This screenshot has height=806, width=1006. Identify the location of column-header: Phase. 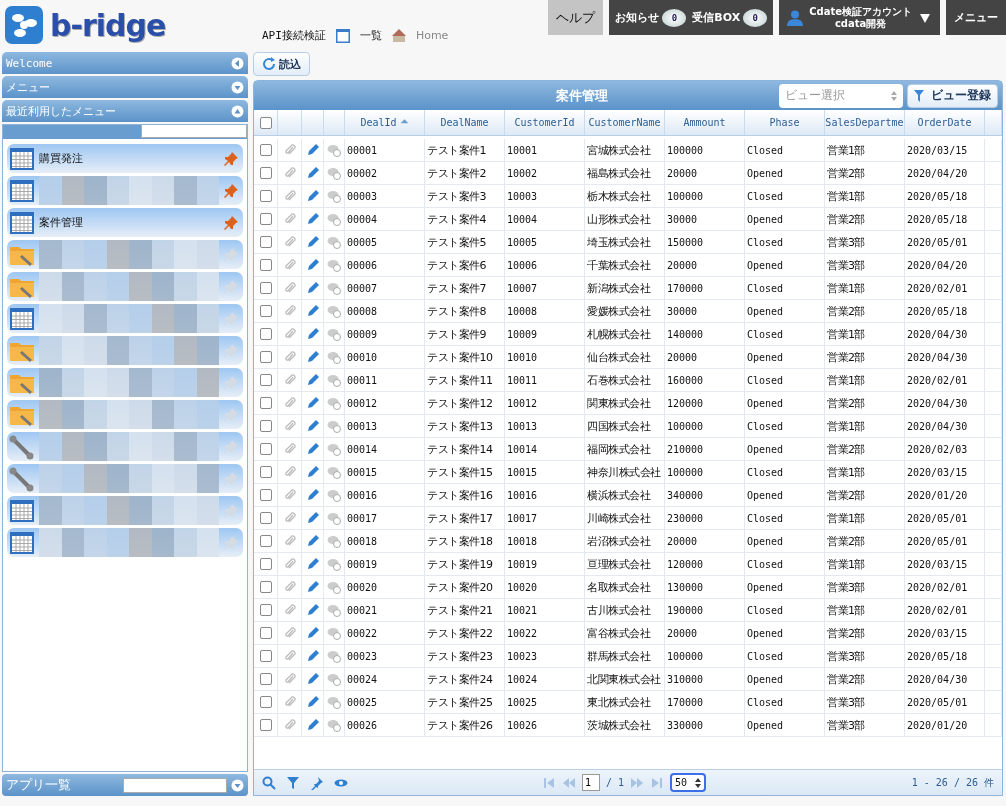
(785, 122).